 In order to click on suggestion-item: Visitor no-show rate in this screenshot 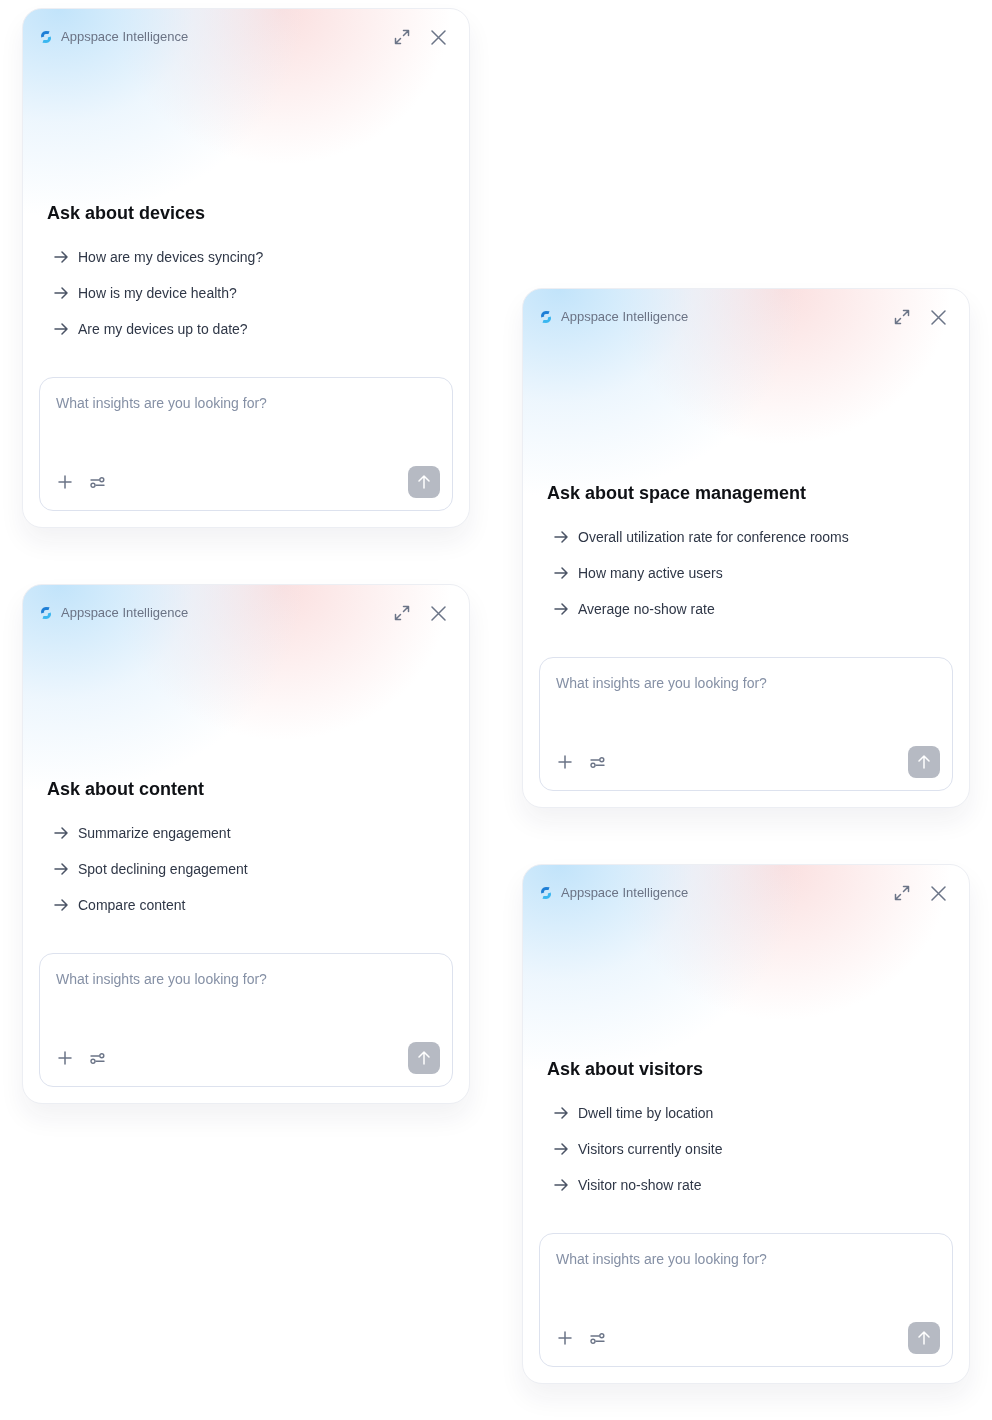, I will do `click(623, 1185)`.